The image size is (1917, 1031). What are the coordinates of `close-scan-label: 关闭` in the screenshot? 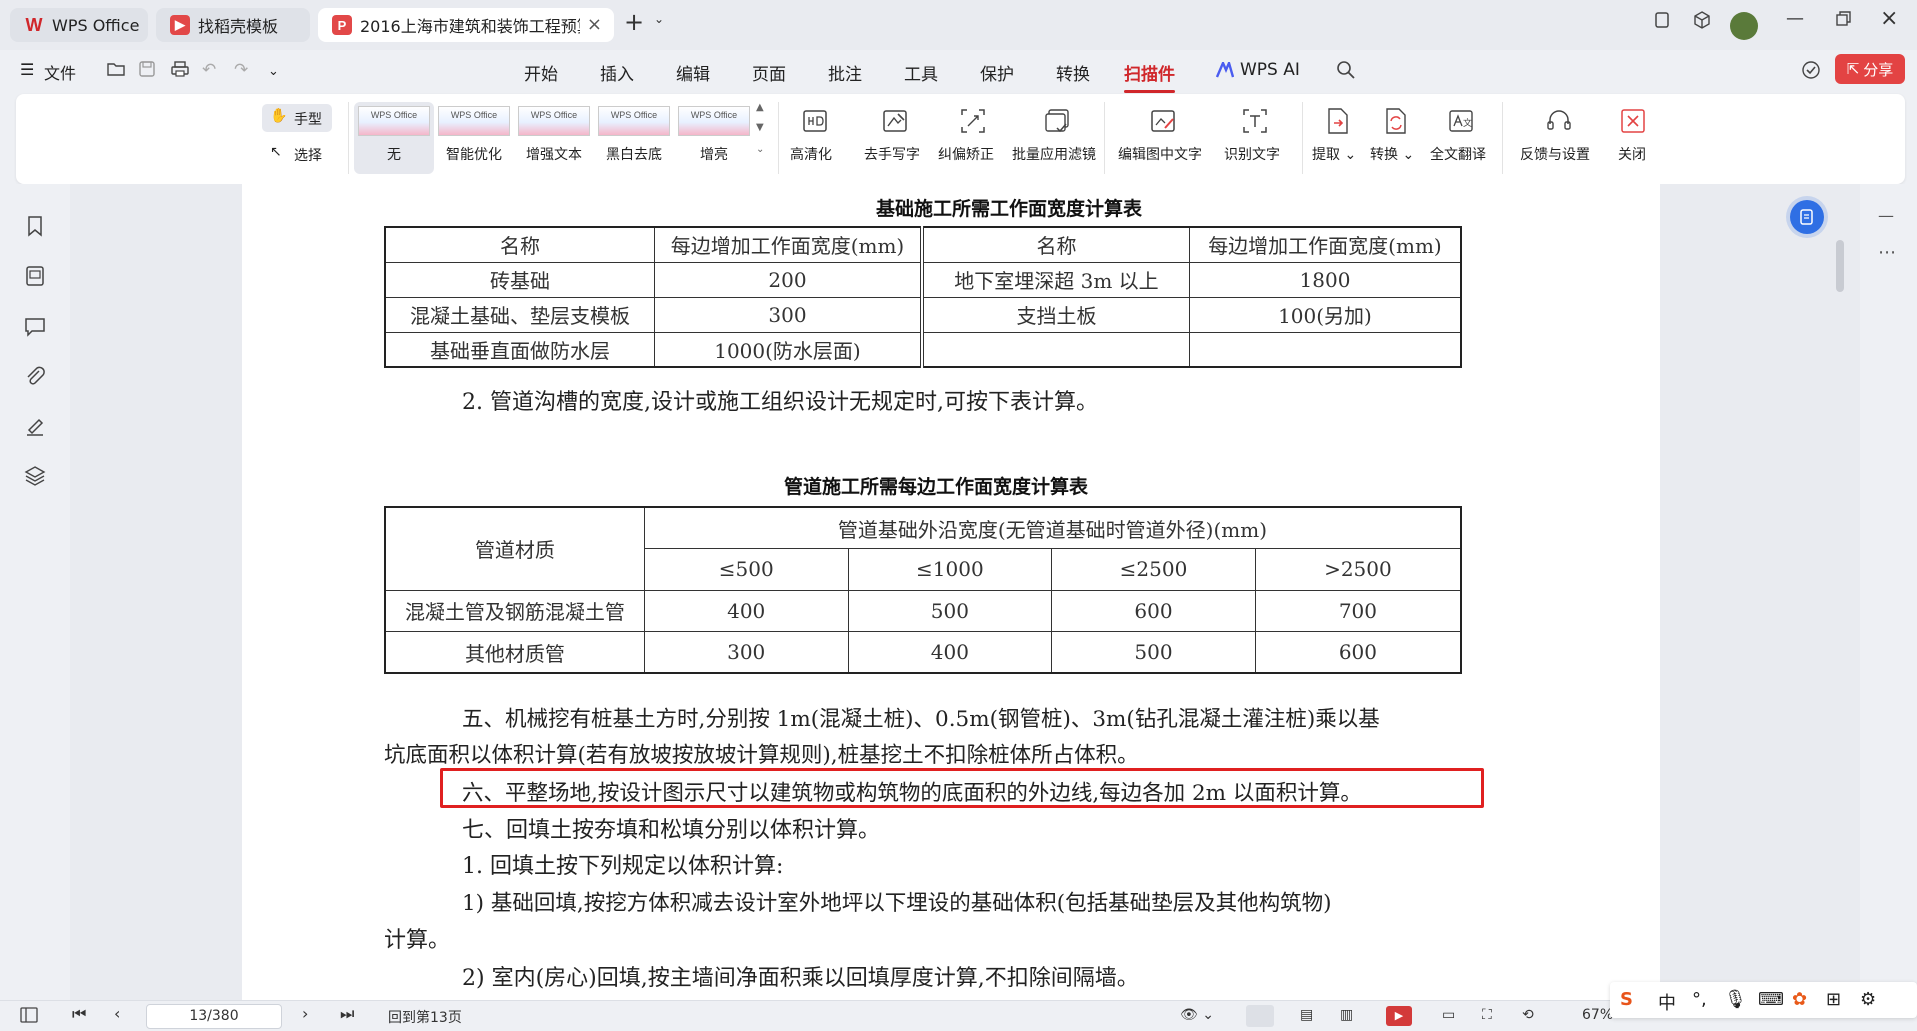 It's located at (1632, 154).